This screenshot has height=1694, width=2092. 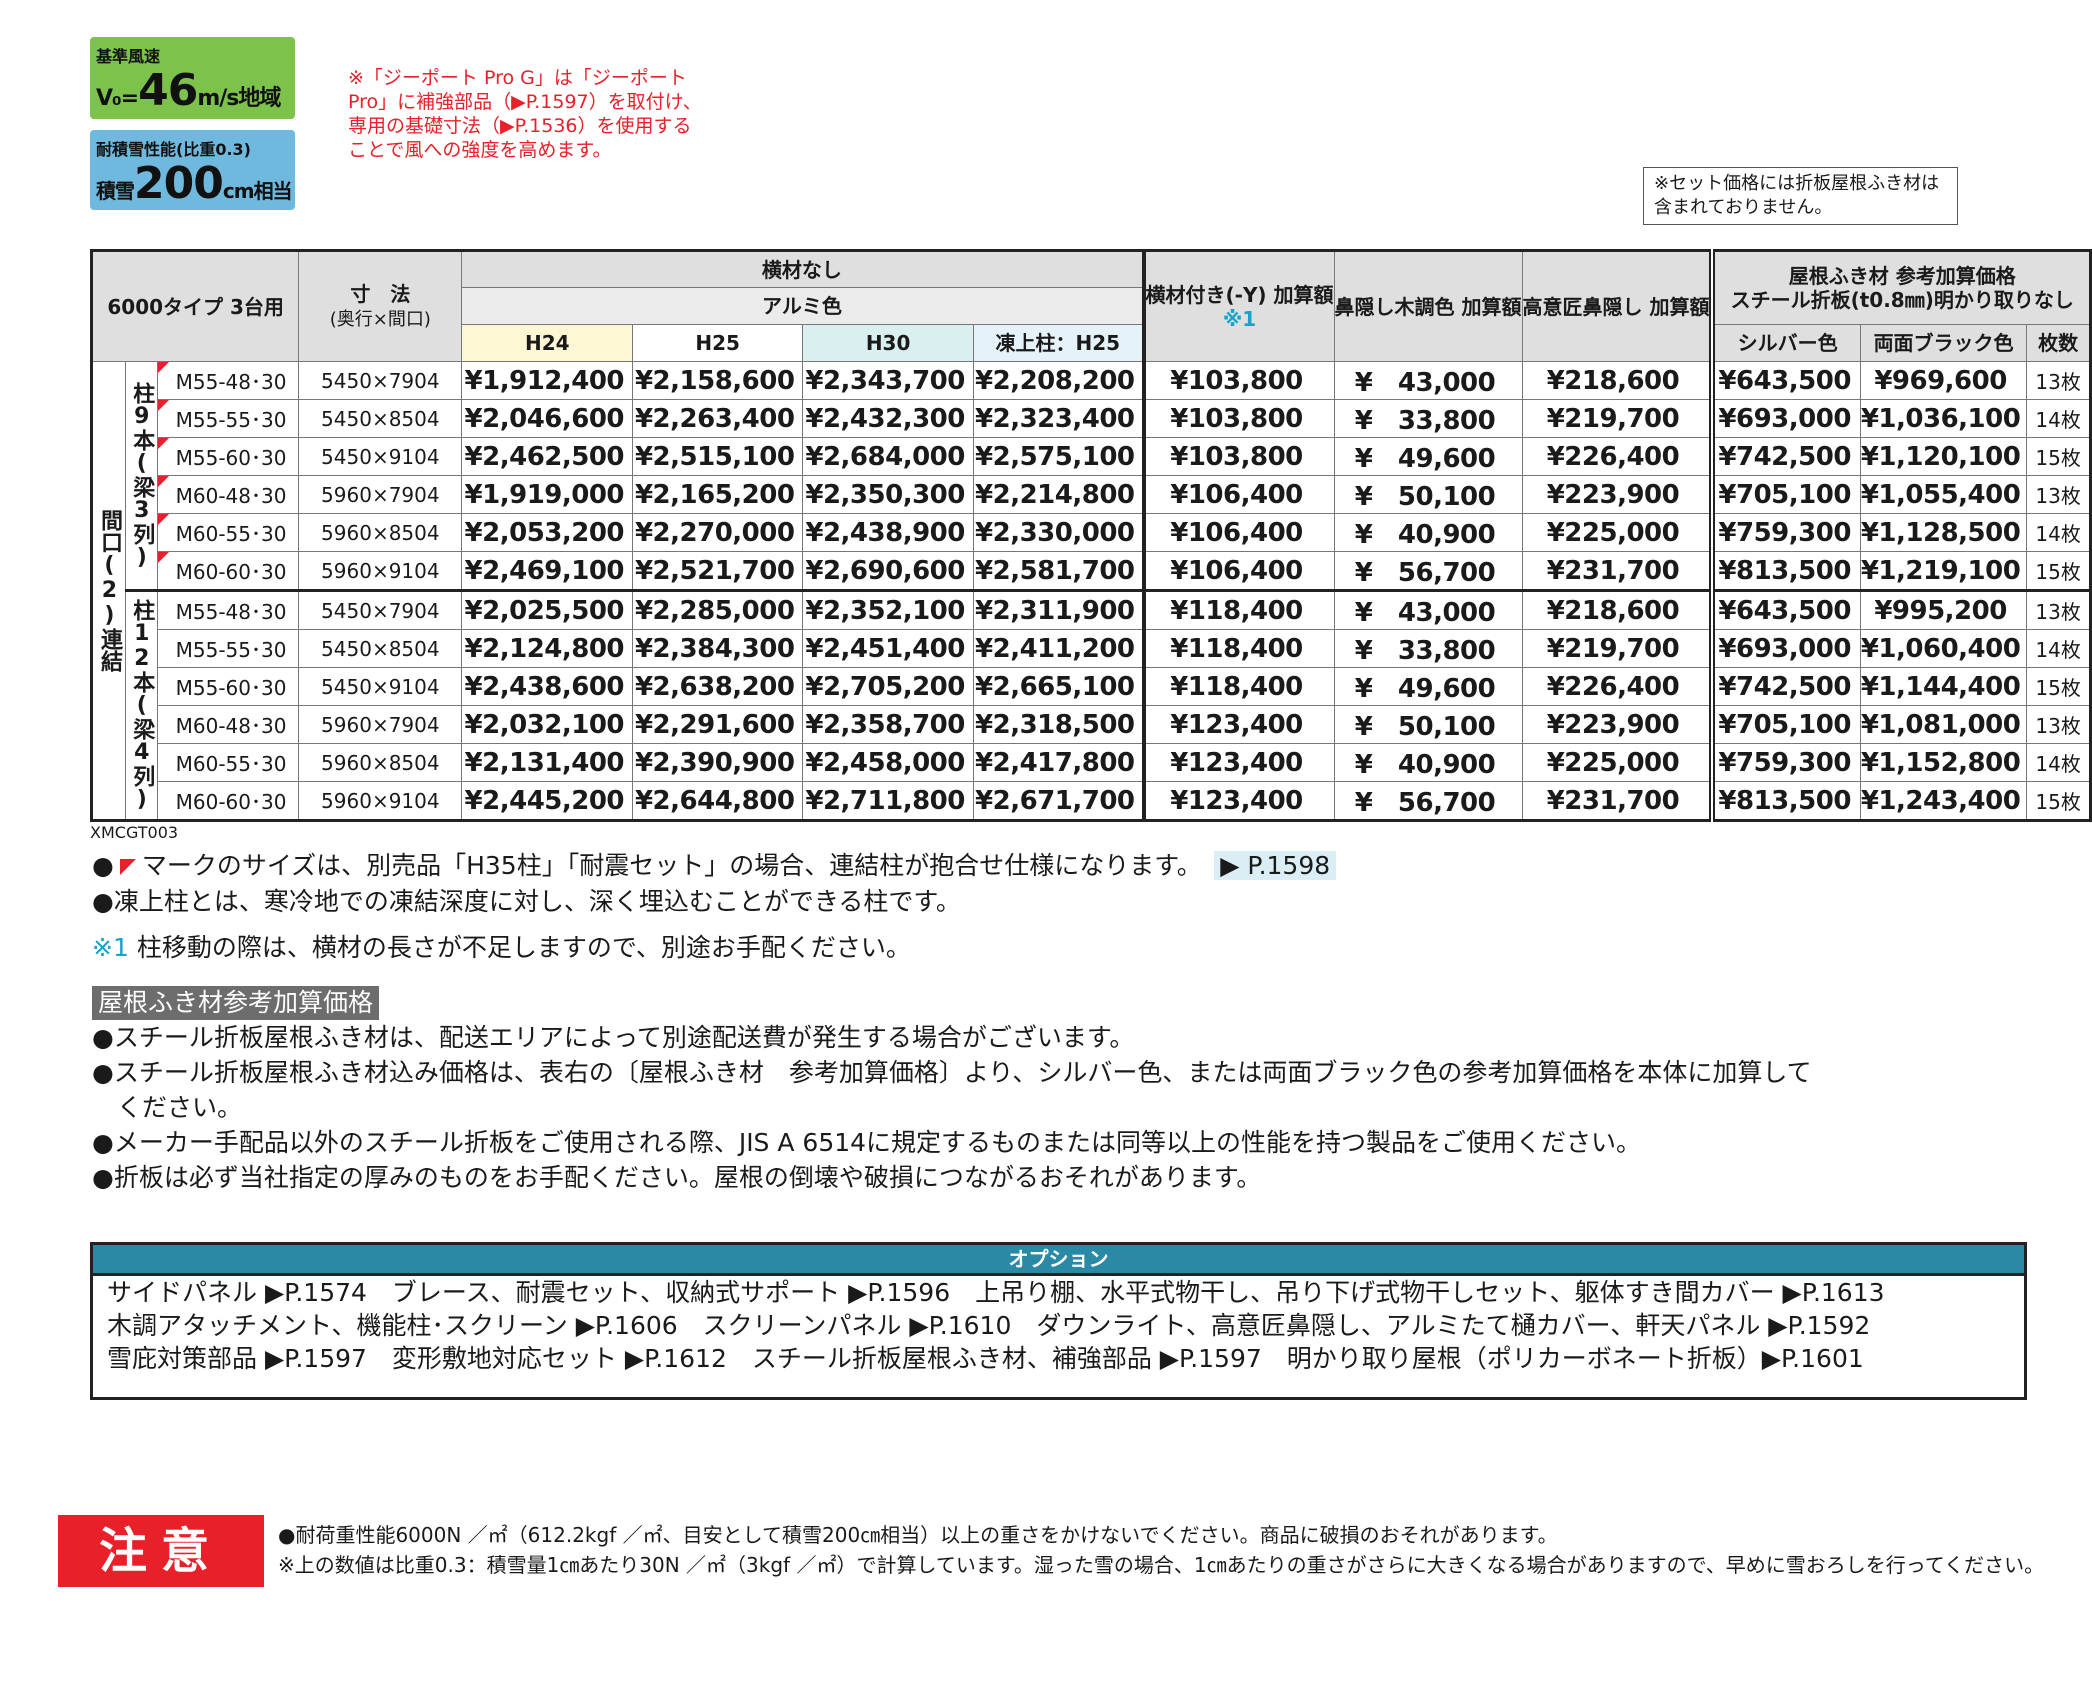 I want to click on col-h24: H24, so click(x=547, y=343).